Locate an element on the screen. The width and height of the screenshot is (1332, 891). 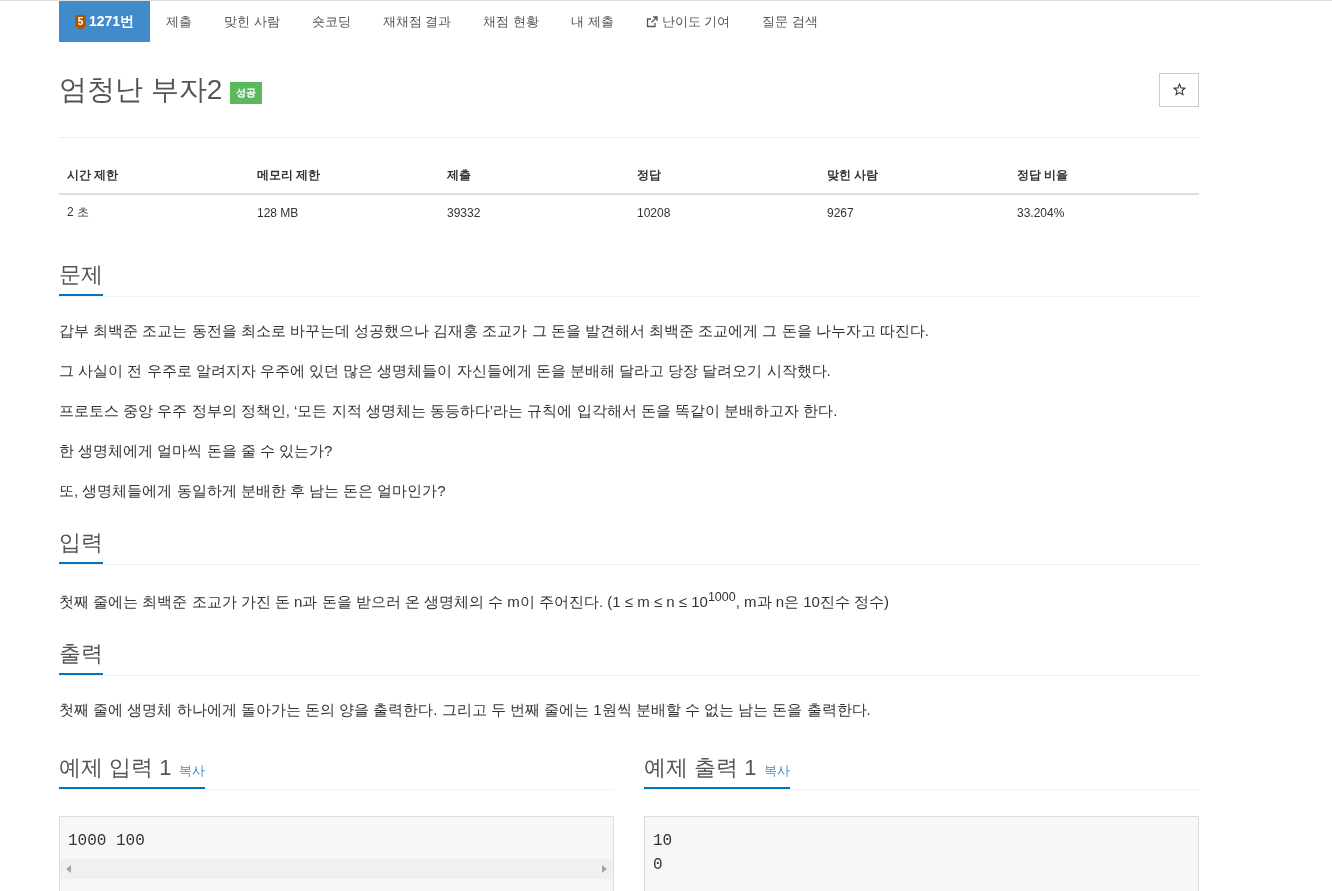
nav-tab: 숏코딩 is located at coordinates (331, 21).